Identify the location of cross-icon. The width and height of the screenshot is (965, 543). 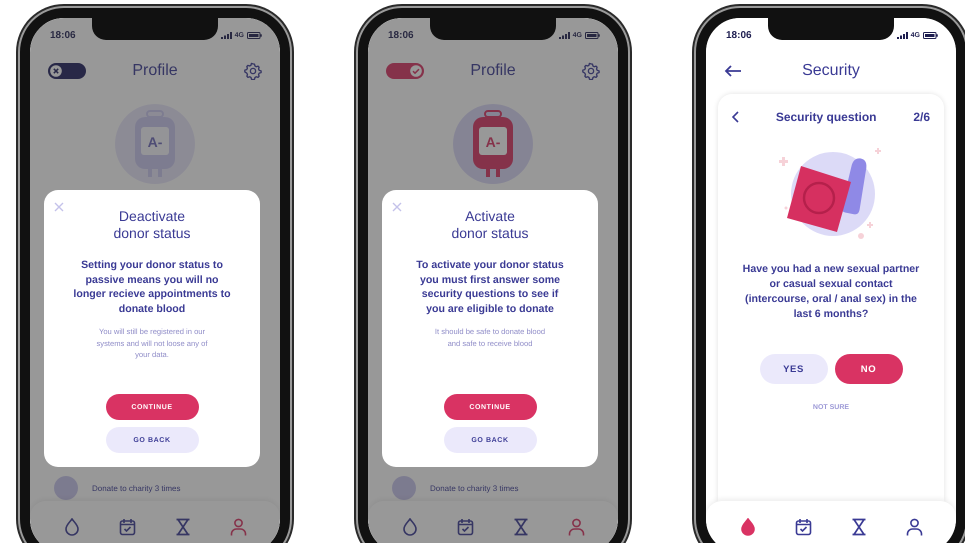
(56, 71).